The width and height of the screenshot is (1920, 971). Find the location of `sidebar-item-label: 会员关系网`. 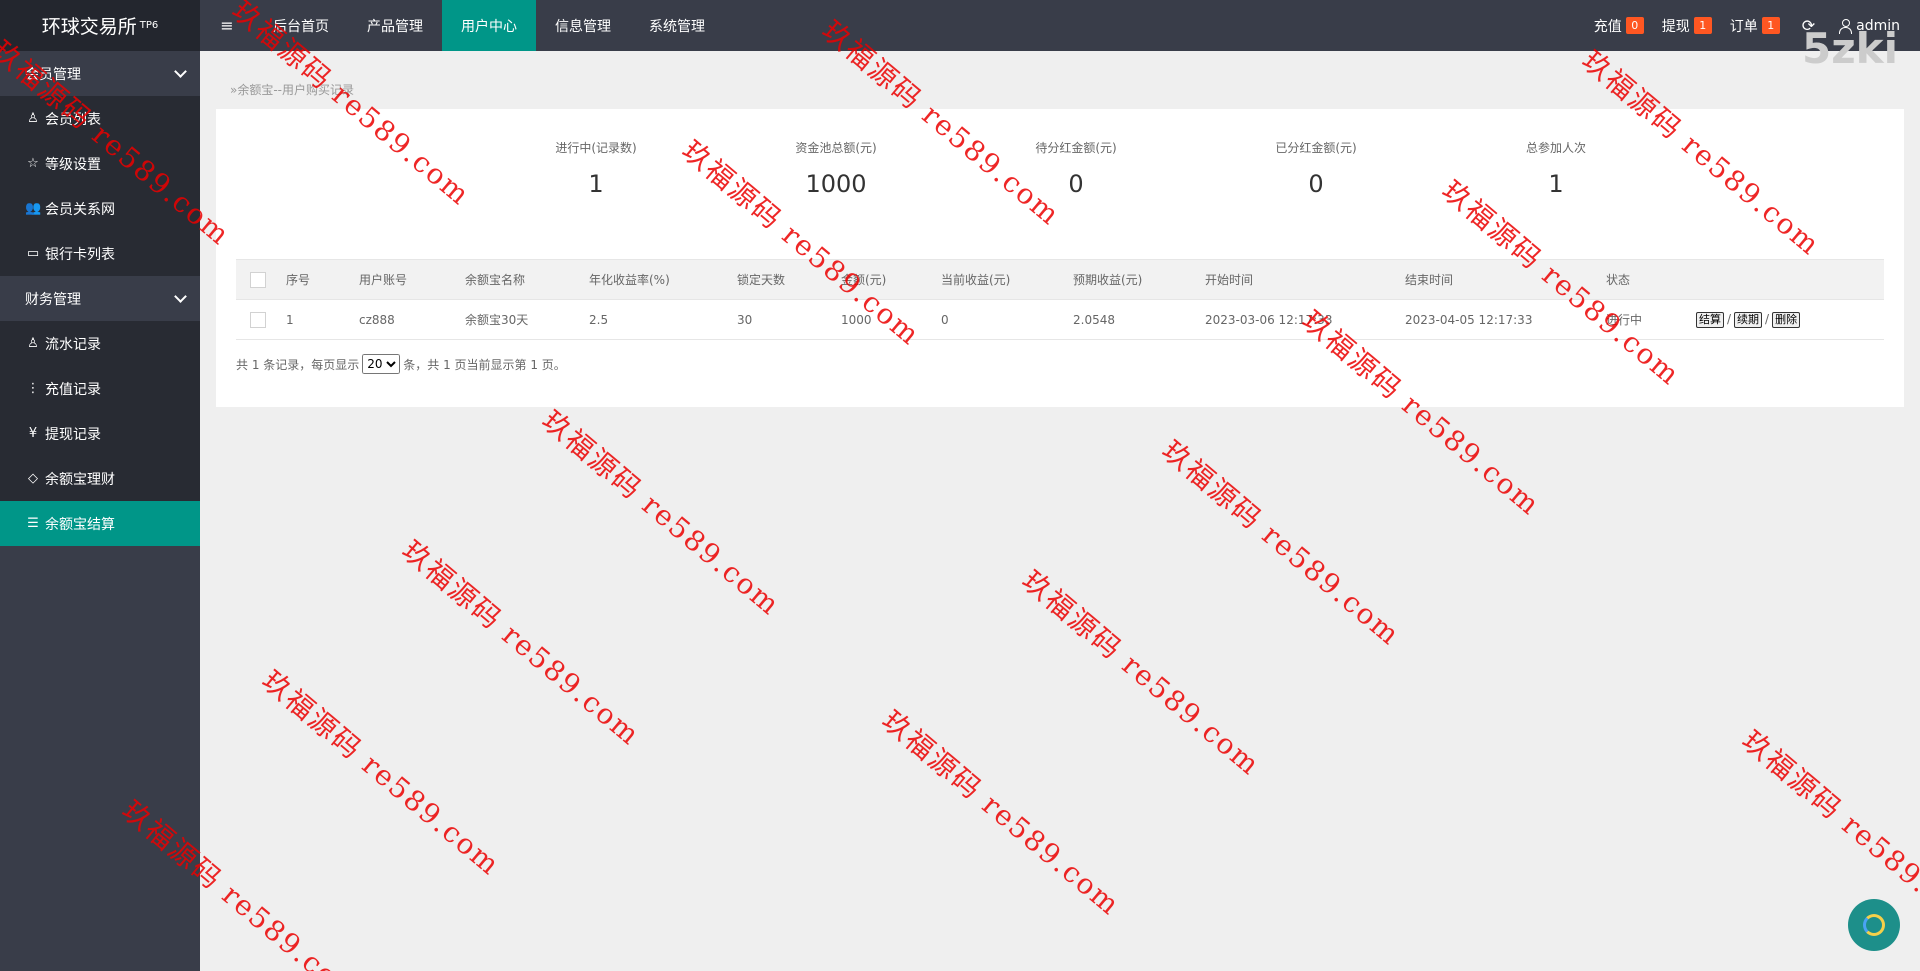

sidebar-item-label: 会员关系网 is located at coordinates (80, 209).